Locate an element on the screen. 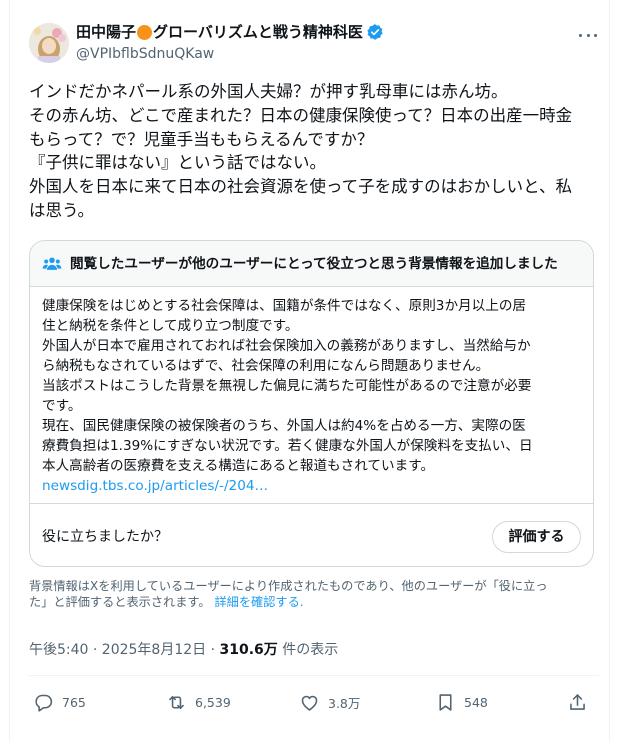  repost-icon is located at coordinates (176, 702).